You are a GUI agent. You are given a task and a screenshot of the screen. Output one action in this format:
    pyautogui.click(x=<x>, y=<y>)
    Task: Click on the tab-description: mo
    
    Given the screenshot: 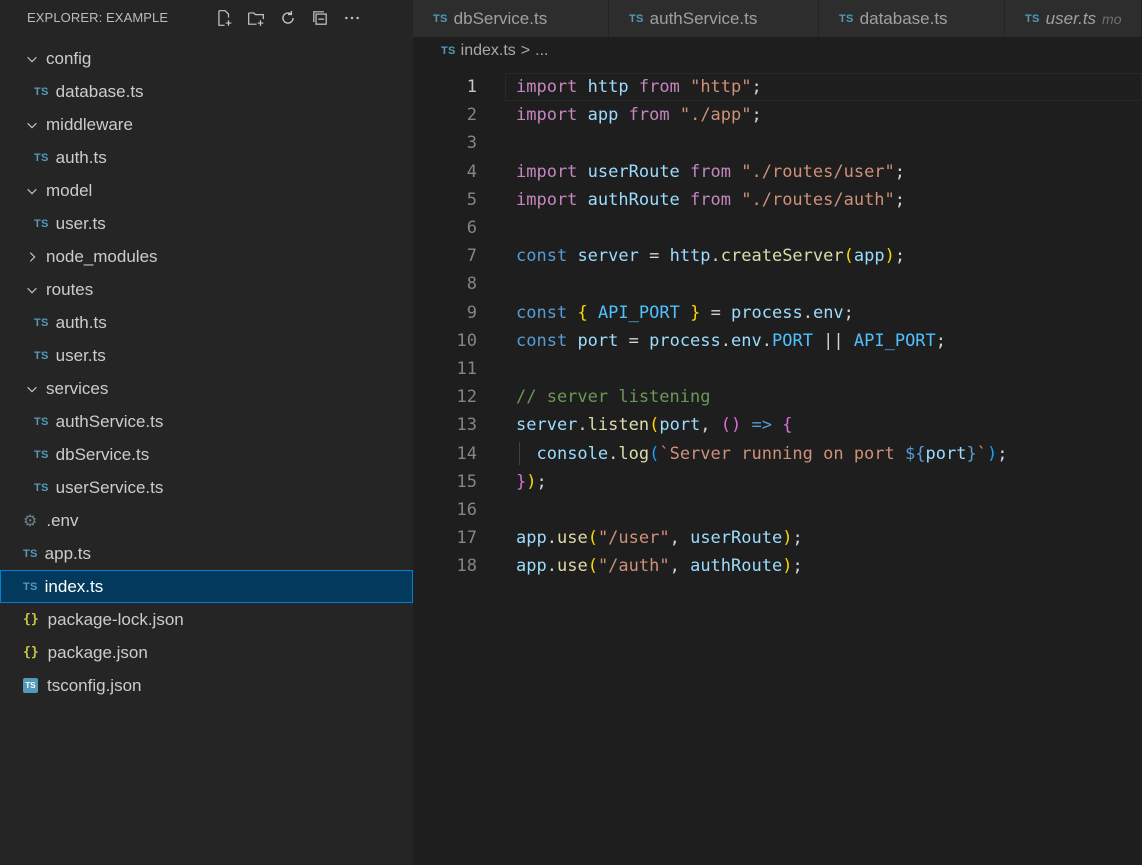 What is the action you would take?
    pyautogui.click(x=1112, y=18)
    